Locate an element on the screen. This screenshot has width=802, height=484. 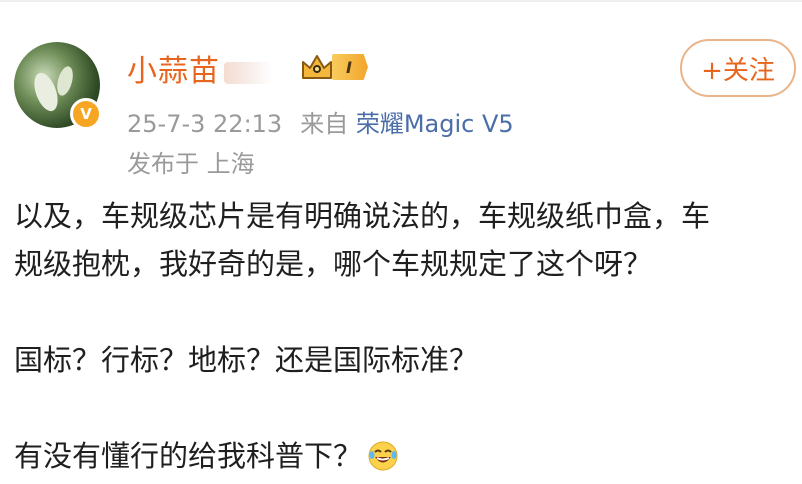
post-line: 以及，车规级芯片是有明确说法的，车规级纸巾盒，车 is located at coordinates (362, 216).